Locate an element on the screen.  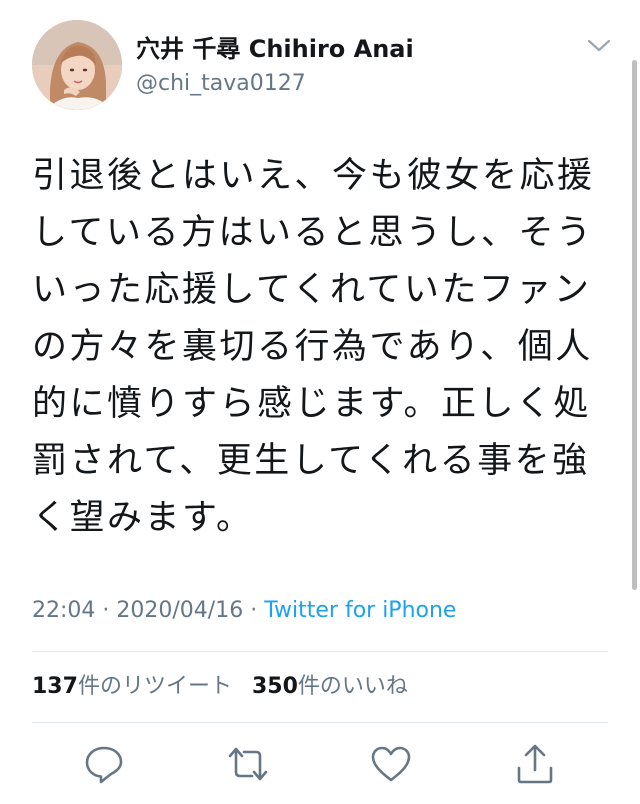
tweet-text-line: 罰されて、更生してくれる事を強 is located at coordinates (311, 461).